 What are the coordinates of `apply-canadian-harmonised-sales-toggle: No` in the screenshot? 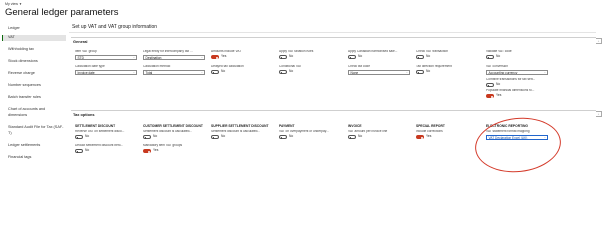 It's located at (383, 57).